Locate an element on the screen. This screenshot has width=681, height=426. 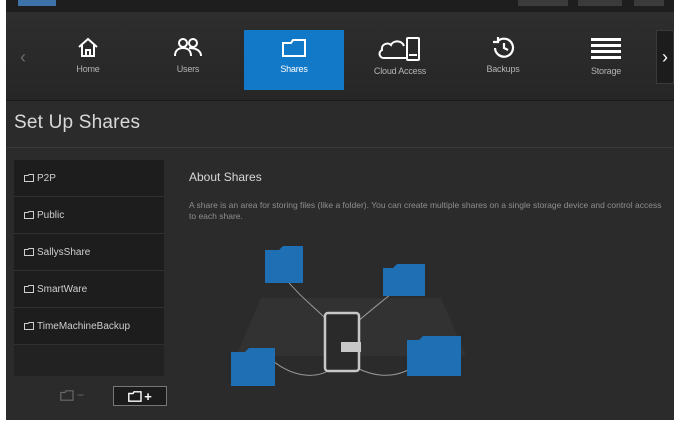
device-phone-icon is located at coordinates (342, 342).